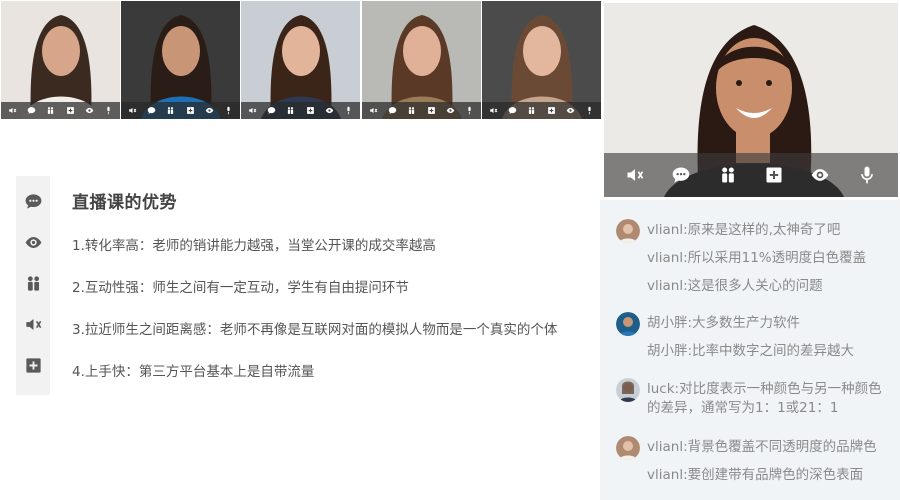 The image size is (900, 500). I want to click on content-title: 直播课的优势, so click(124, 203).